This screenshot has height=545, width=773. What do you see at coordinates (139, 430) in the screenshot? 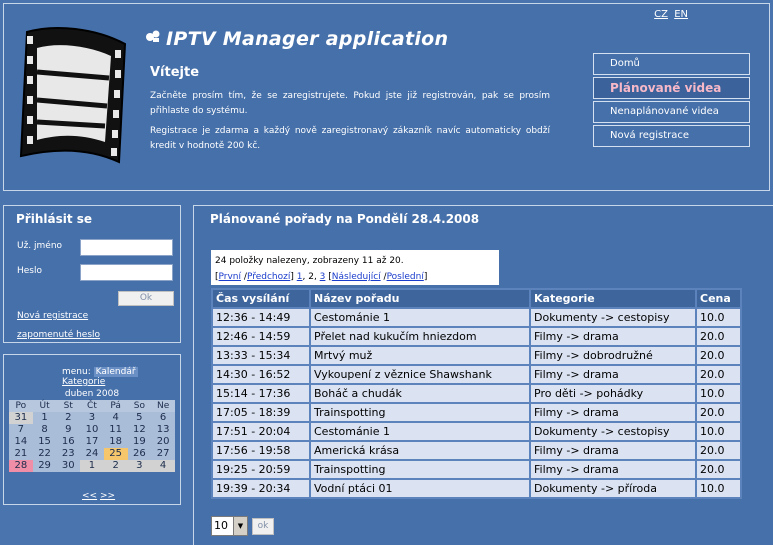
I see `calendar-day: 12` at bounding box center [139, 430].